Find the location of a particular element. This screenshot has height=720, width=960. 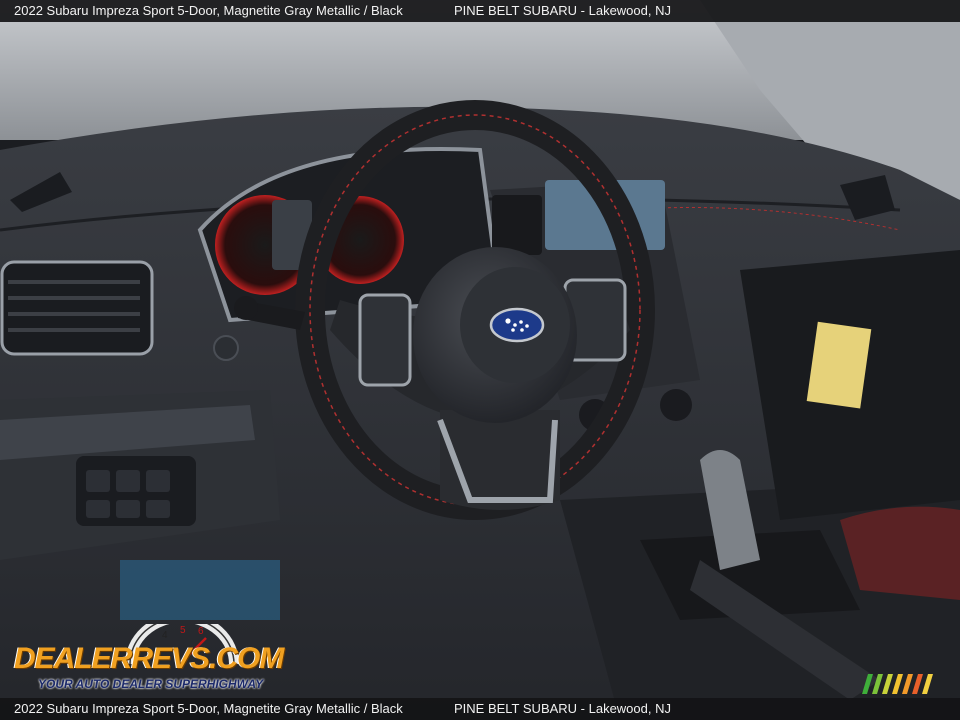

logo-wordmark: DEALERREVS.COM is located at coordinates (149, 658).